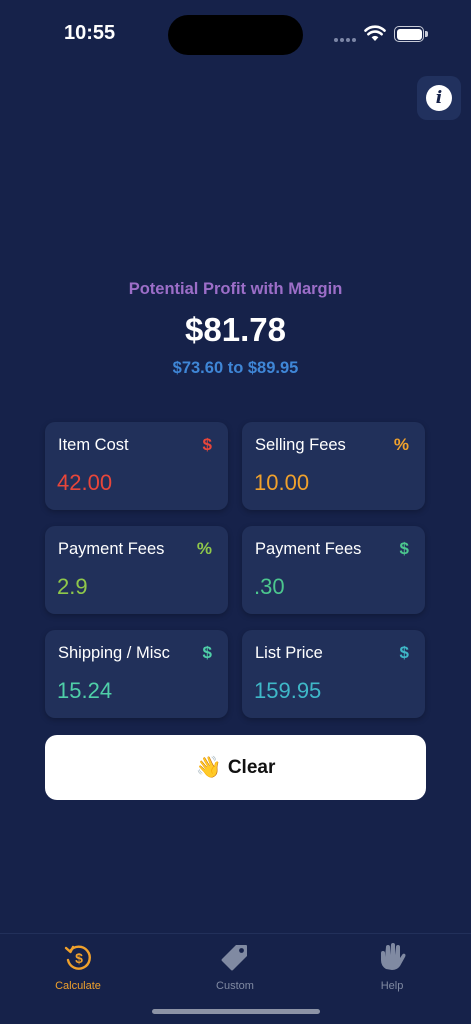  I want to click on profit-value: $81.78, so click(235, 329).